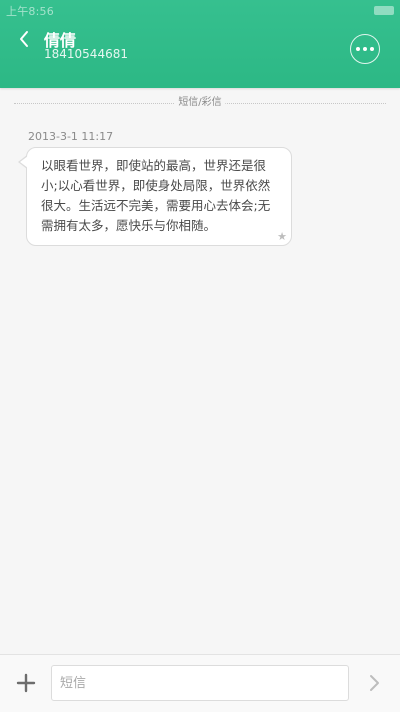 The image size is (400, 712). I want to click on compose-bar, so click(200, 683).